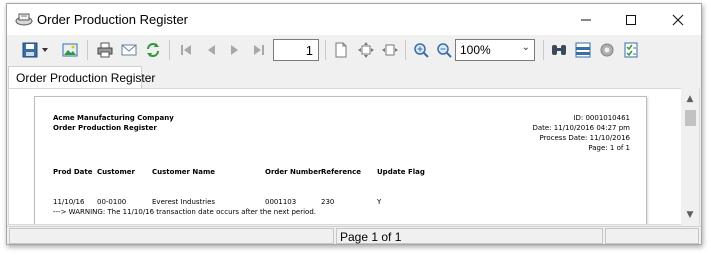 Image resolution: width=711 pixels, height=255 pixels. I want to click on refresh-icon, so click(153, 50).